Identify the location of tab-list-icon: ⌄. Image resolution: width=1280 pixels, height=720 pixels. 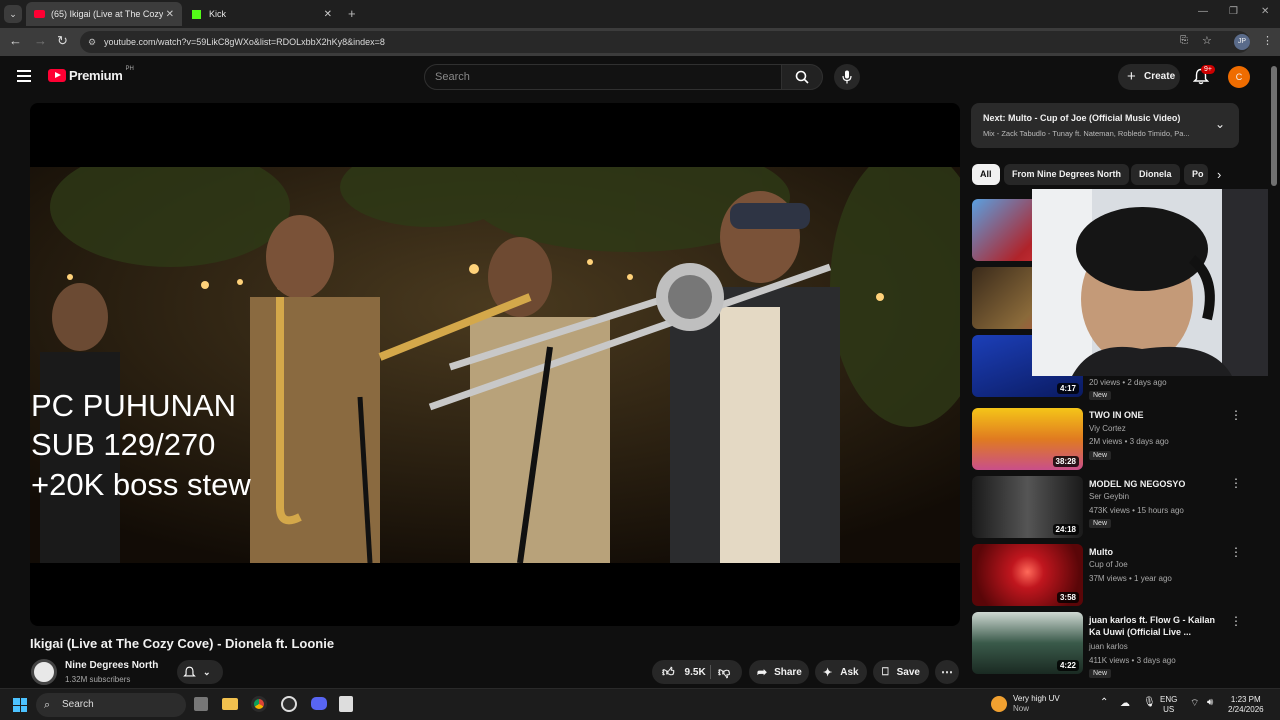
(13, 14).